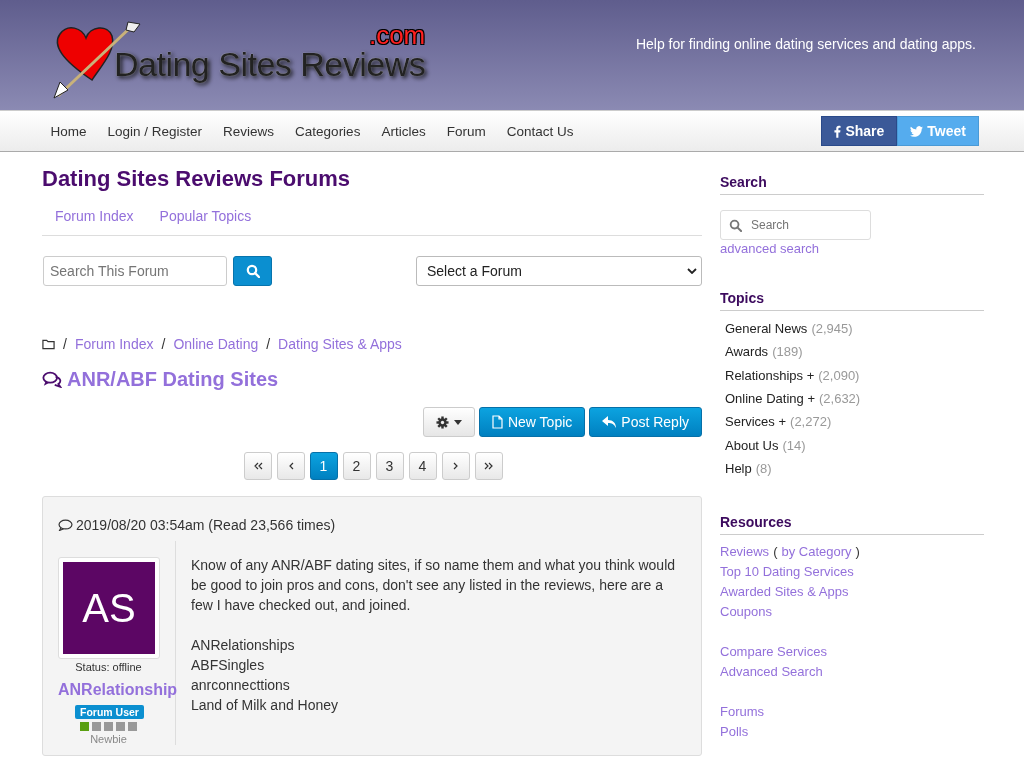 The width and height of the screenshot is (1024, 768). What do you see at coordinates (794, 445) in the screenshot?
I see `topic-count: (14)` at bounding box center [794, 445].